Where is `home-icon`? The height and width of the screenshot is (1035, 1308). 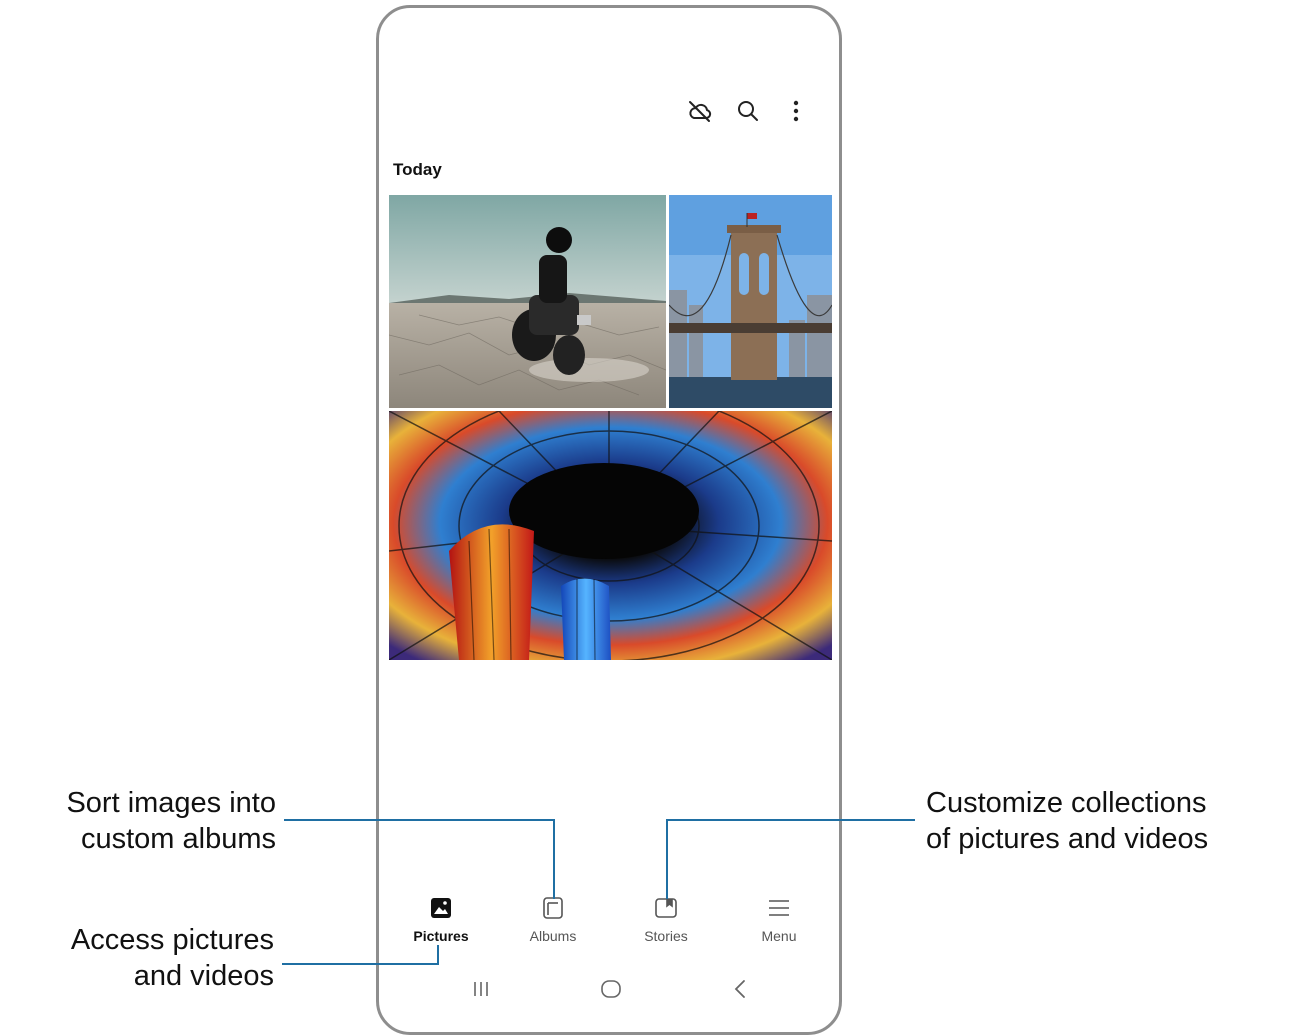
home-icon is located at coordinates (611, 989).